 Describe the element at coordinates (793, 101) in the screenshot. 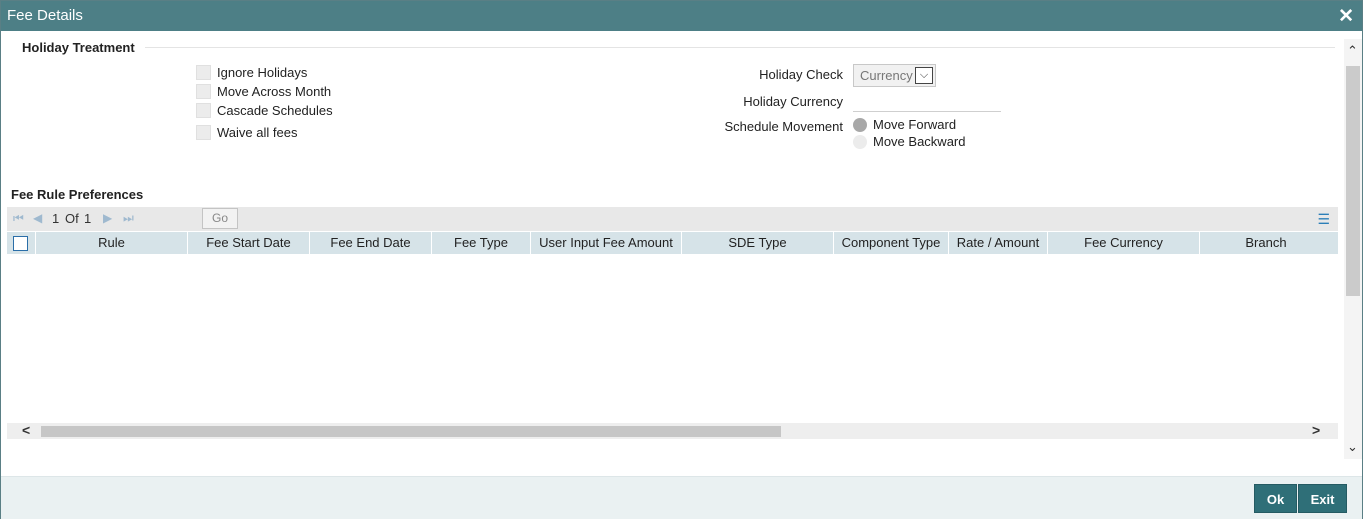

I see `holiday-currency-label: Holiday Currency` at that location.